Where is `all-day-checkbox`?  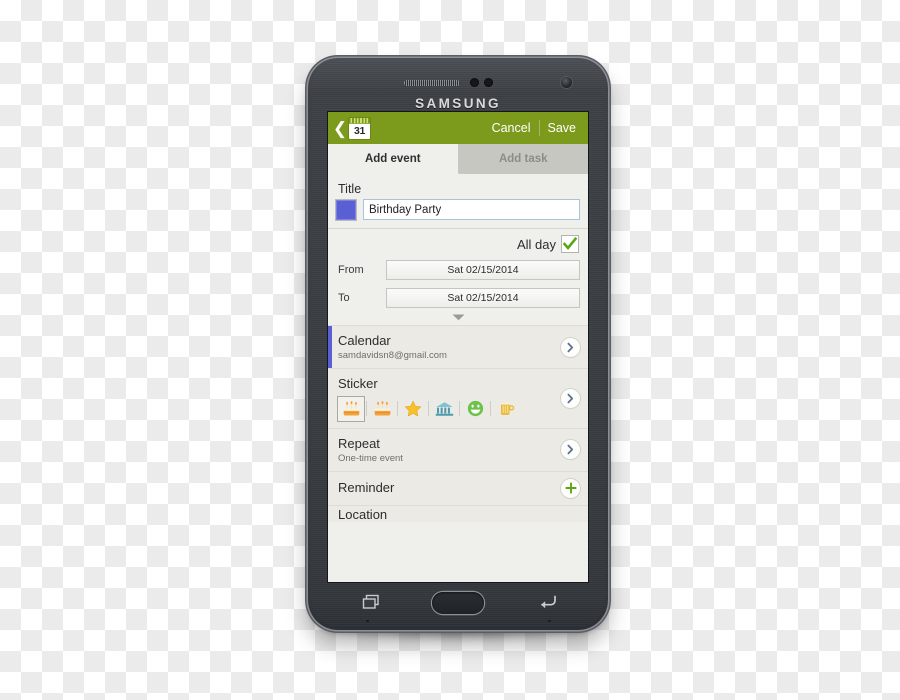
all-day-checkbox is located at coordinates (570, 244).